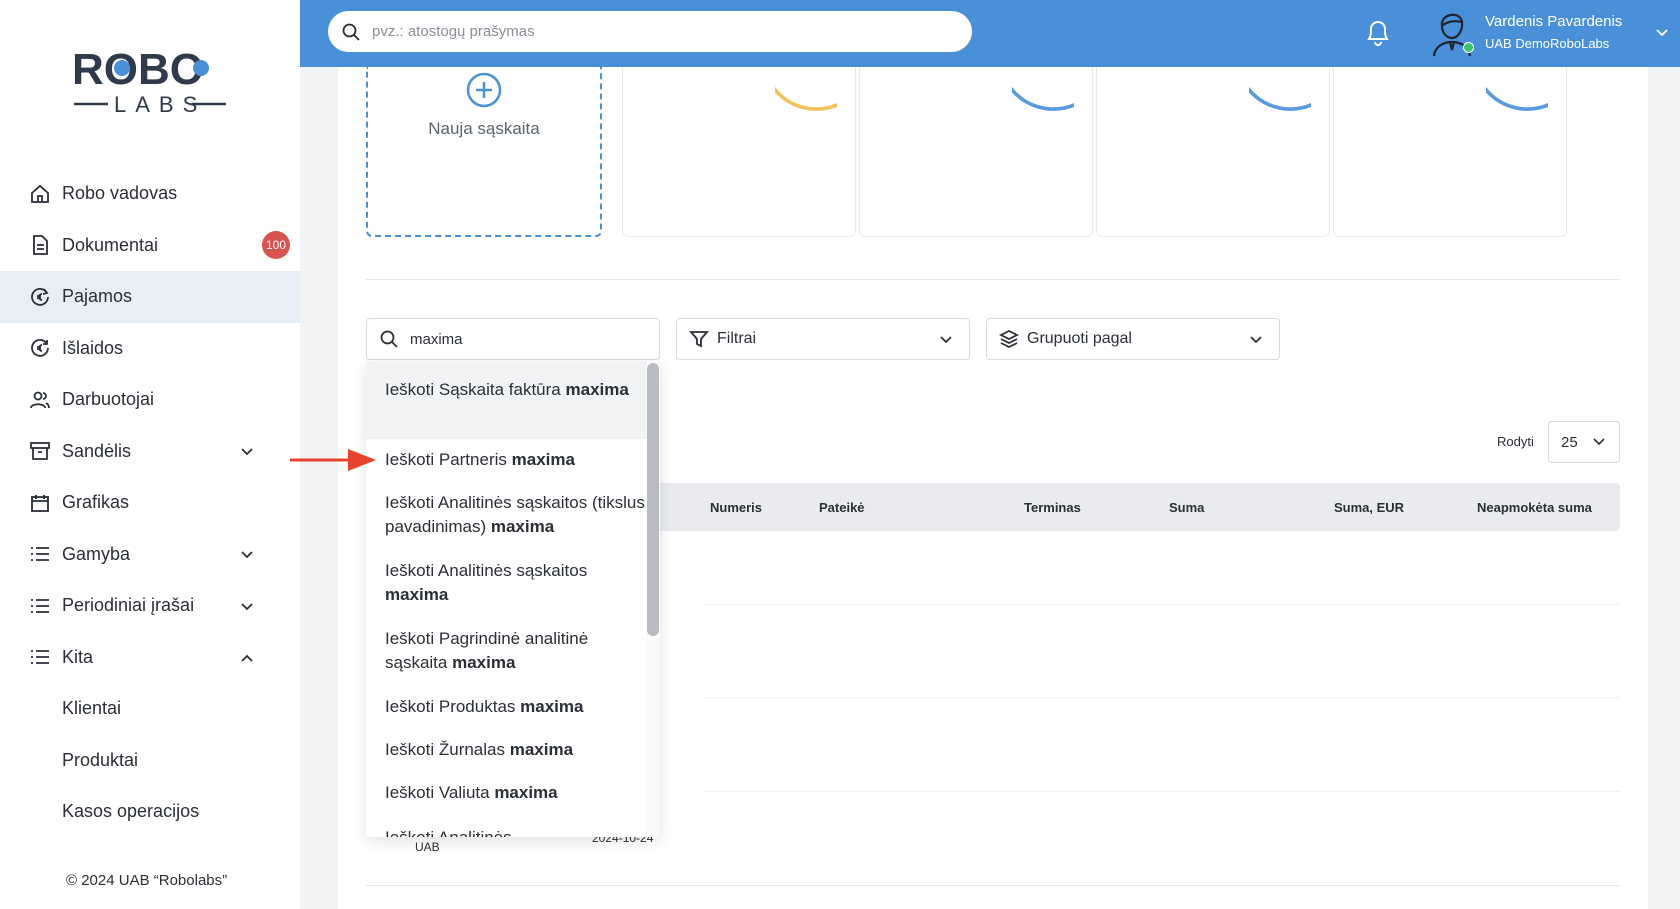  What do you see at coordinates (427, 847) in the screenshot?
I see `table-cell-partner: UAB` at bounding box center [427, 847].